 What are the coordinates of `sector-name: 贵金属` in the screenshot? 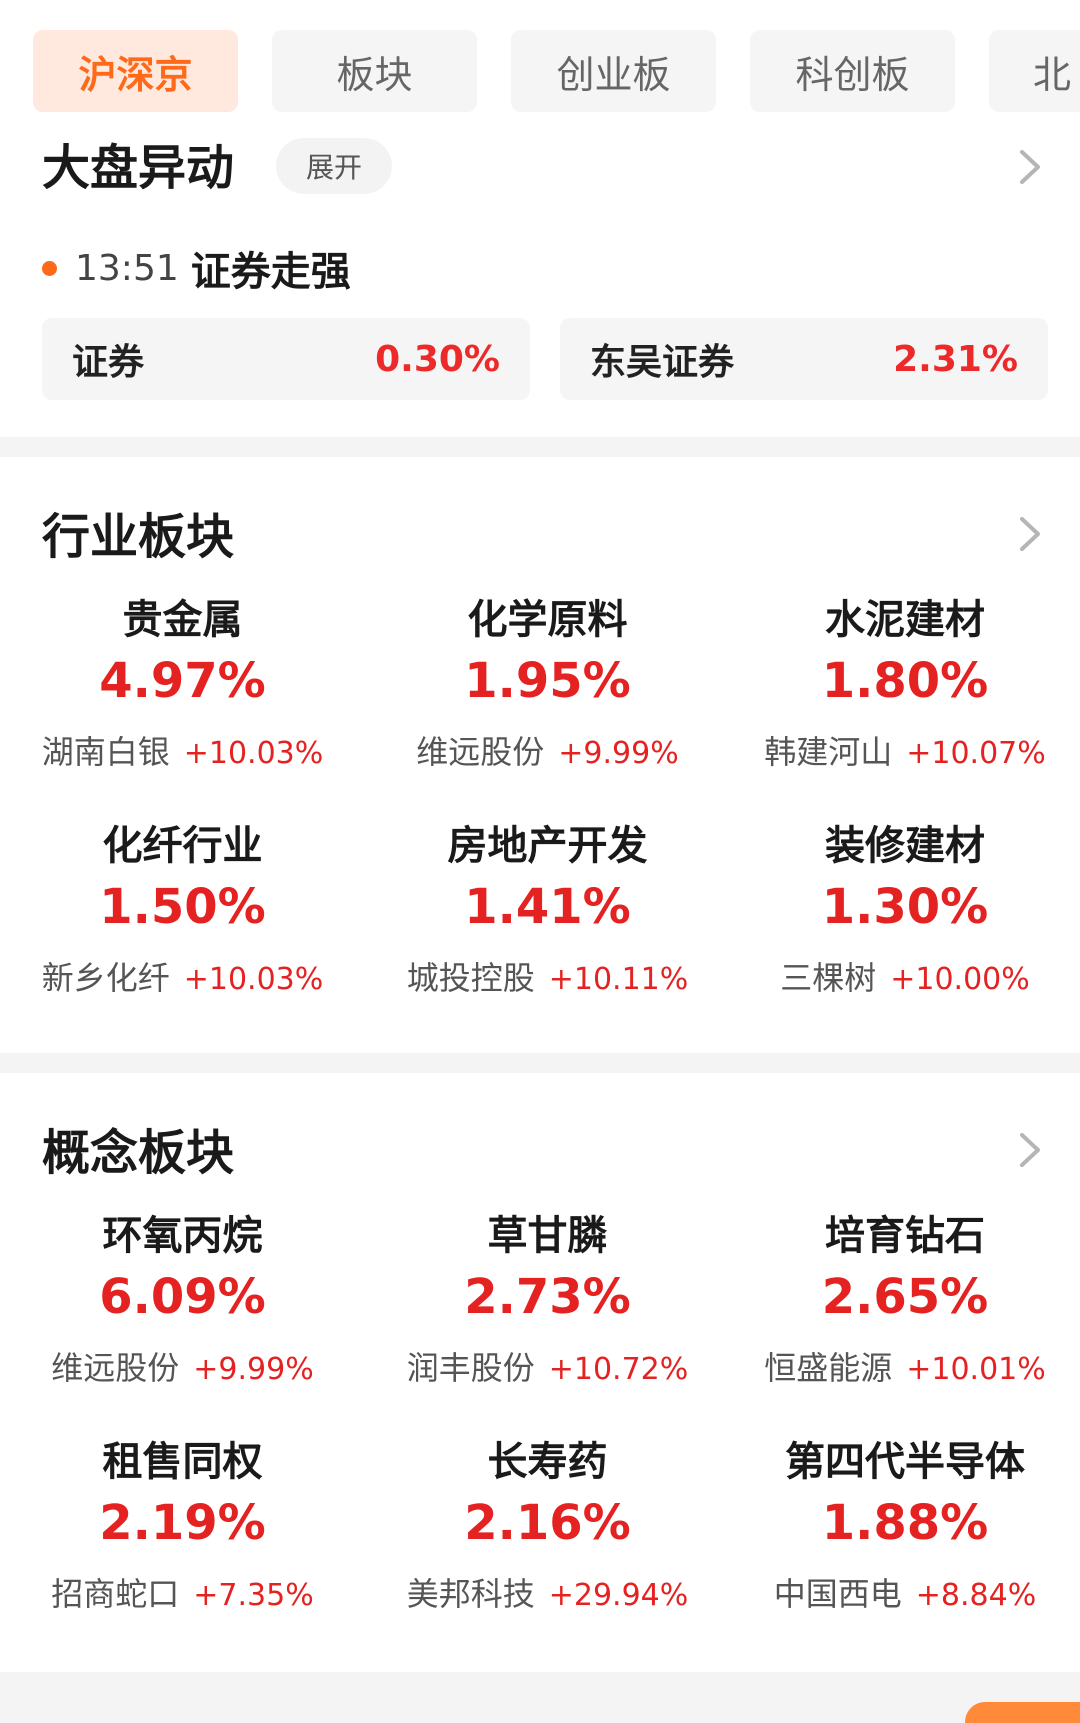 It's located at (182, 620).